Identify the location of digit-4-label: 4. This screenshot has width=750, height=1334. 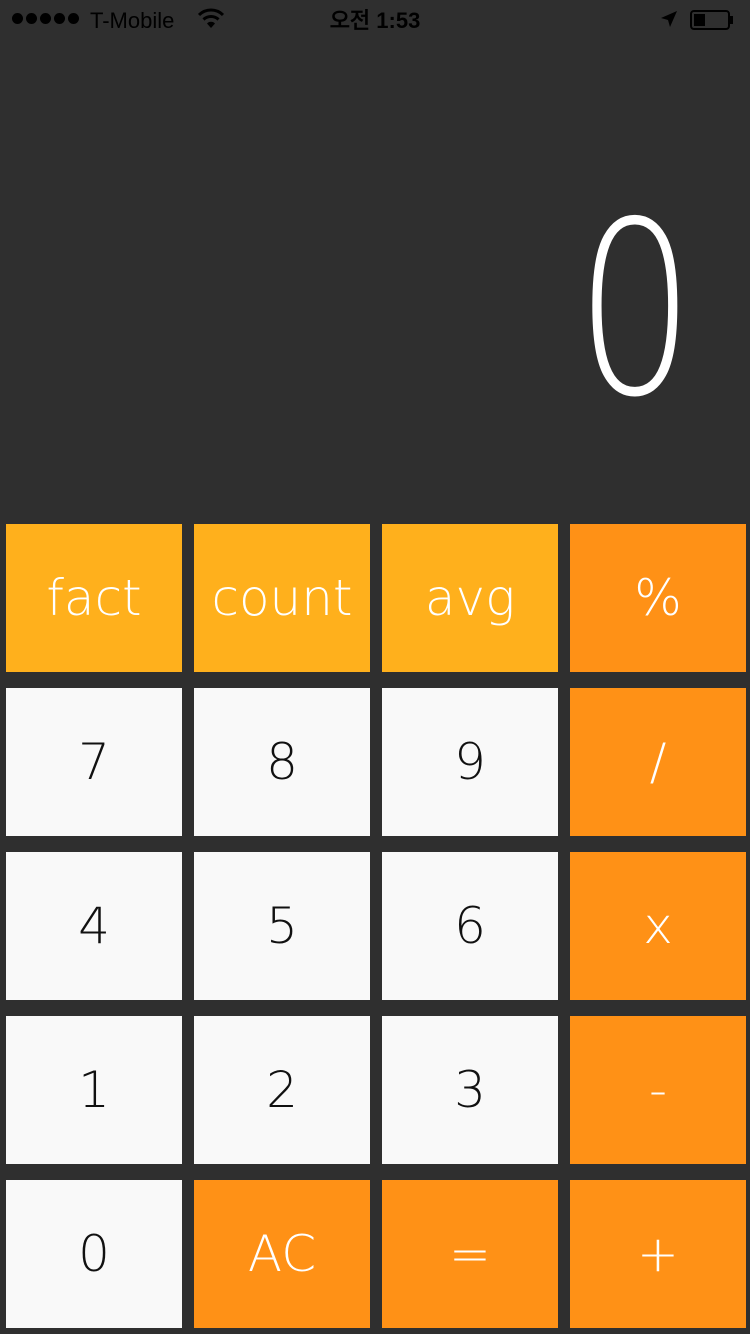
(94, 926).